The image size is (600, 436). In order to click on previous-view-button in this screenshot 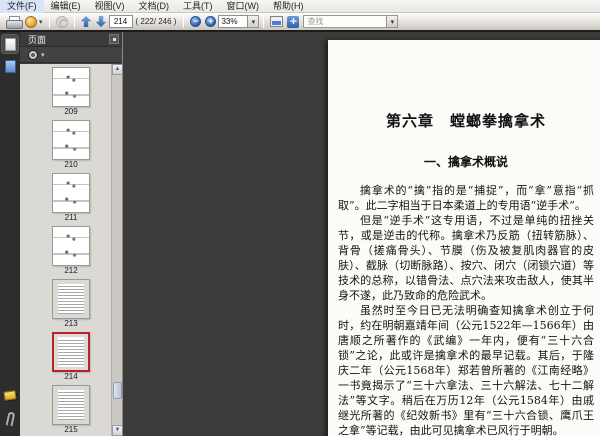, I will do `click(62, 22)`.